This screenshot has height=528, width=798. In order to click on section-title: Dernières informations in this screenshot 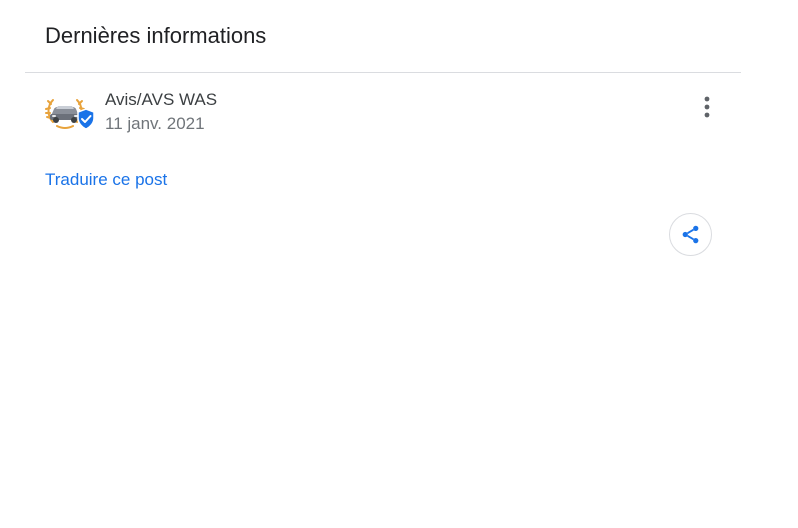, I will do `click(156, 35)`.